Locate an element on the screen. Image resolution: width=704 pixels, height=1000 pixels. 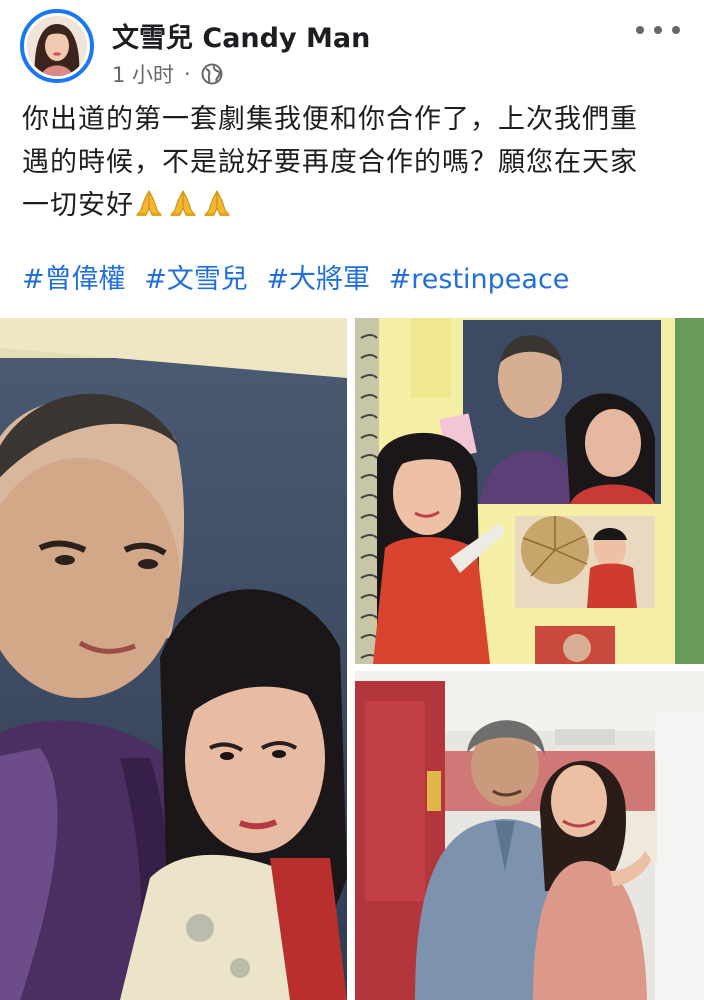
post-meta: 1 小时 · is located at coordinates (167, 74).